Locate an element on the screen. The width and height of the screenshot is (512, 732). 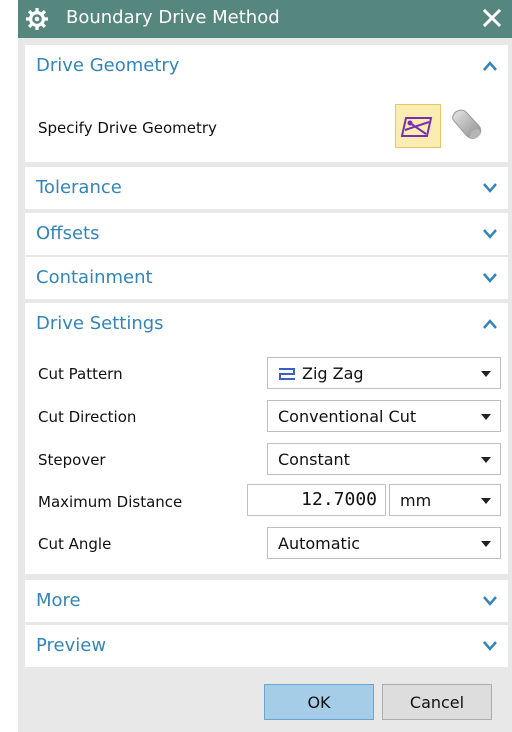
close-icon is located at coordinates (492, 18).